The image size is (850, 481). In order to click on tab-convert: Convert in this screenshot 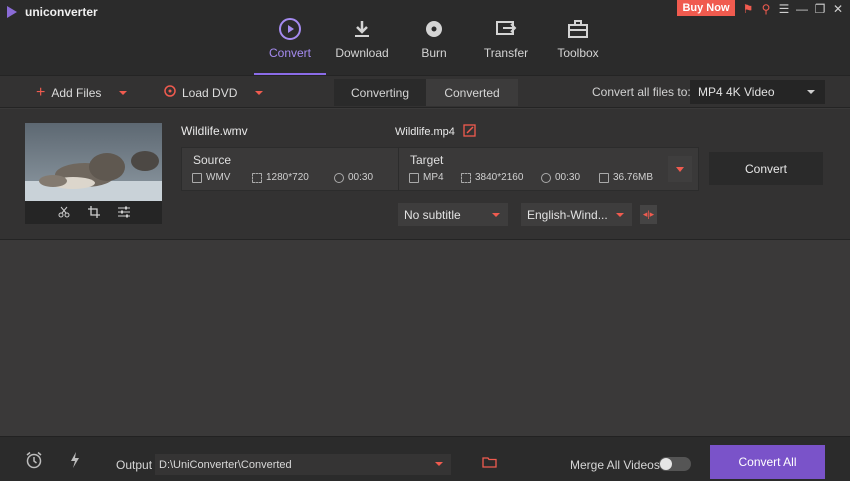, I will do `click(290, 37)`.